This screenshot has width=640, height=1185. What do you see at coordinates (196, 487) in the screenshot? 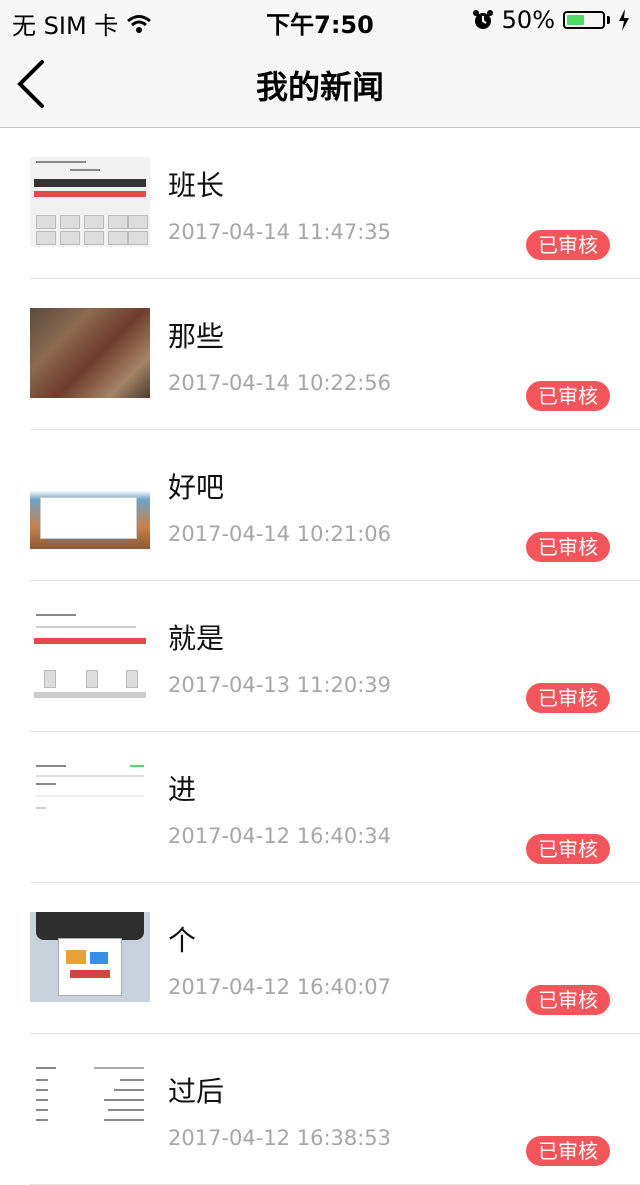
I see `news-title: 好吧` at bounding box center [196, 487].